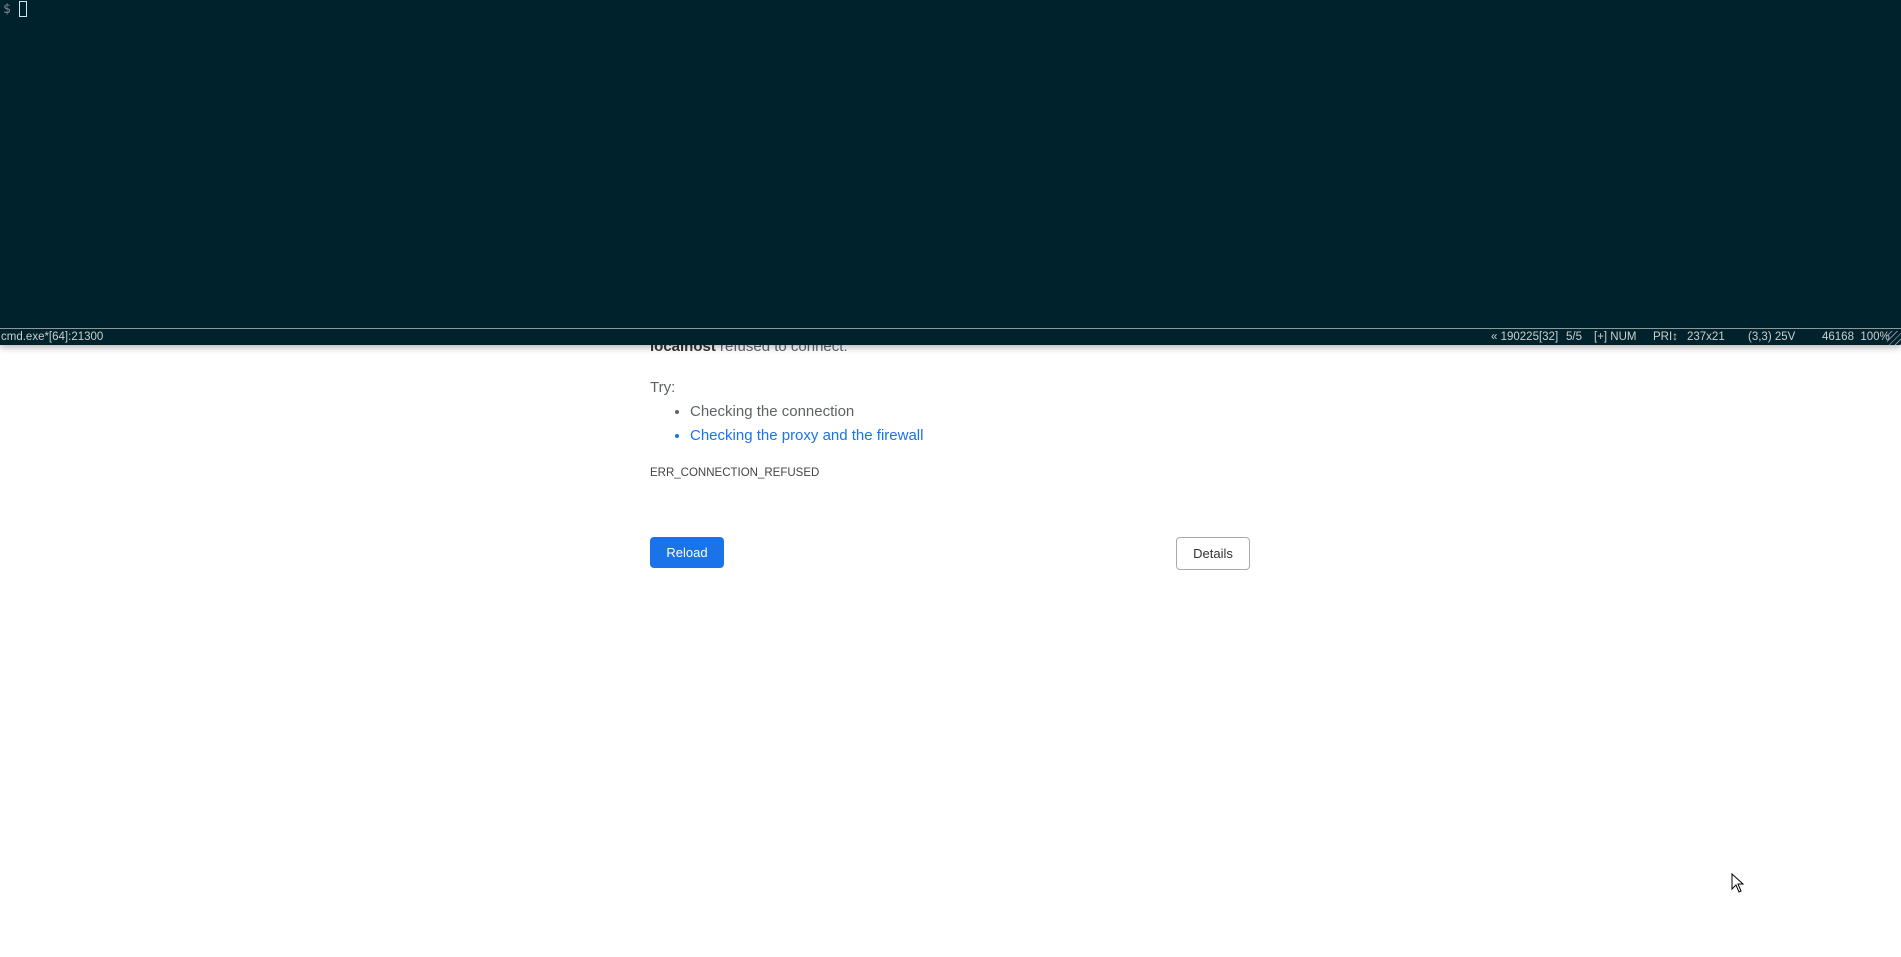  Describe the element at coordinates (1665, 337) in the screenshot. I see `status-item: PRI↕` at that location.